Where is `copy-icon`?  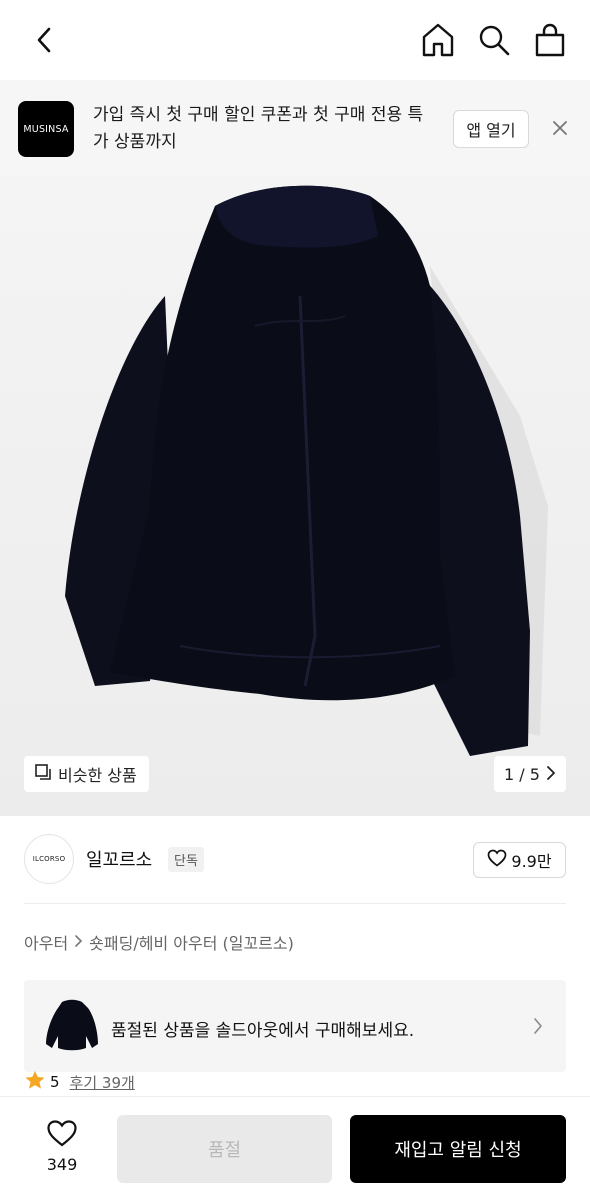 copy-icon is located at coordinates (43, 774).